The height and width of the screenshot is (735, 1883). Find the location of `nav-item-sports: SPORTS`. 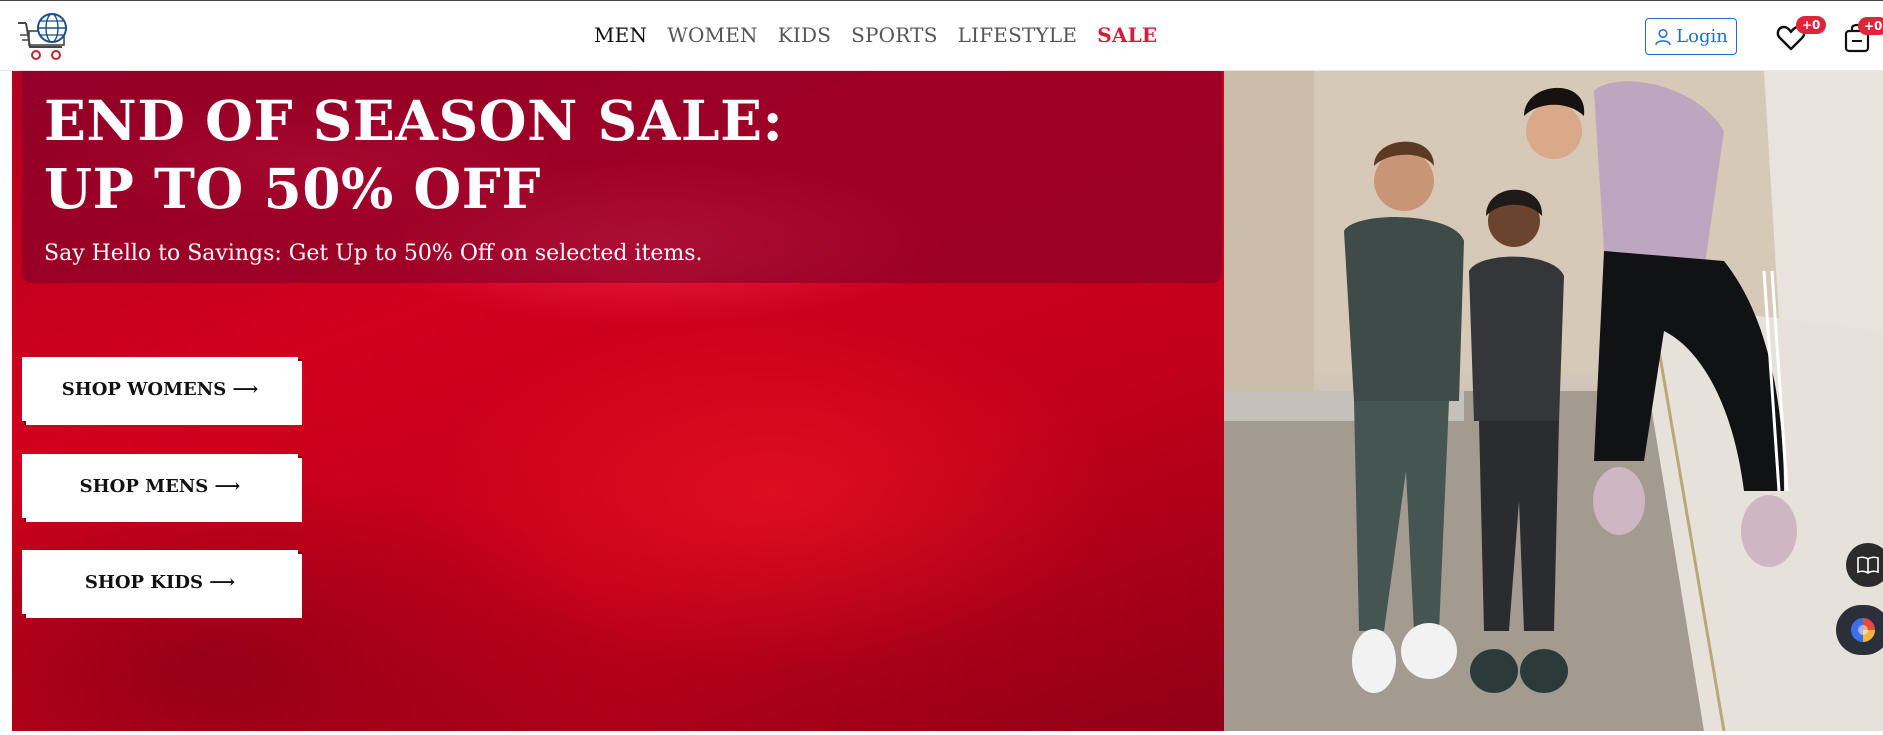

nav-item-sports: SPORTS is located at coordinates (894, 35).